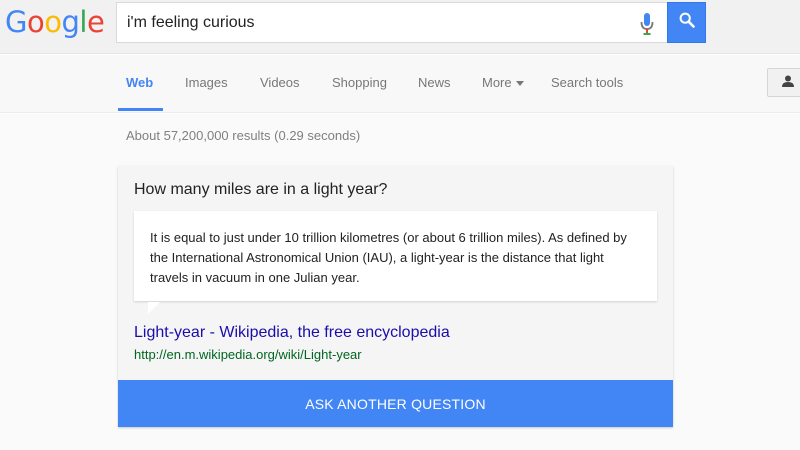 The height and width of the screenshot is (450, 800). Describe the element at coordinates (154, 308) in the screenshot. I see `bubble-tail` at that location.